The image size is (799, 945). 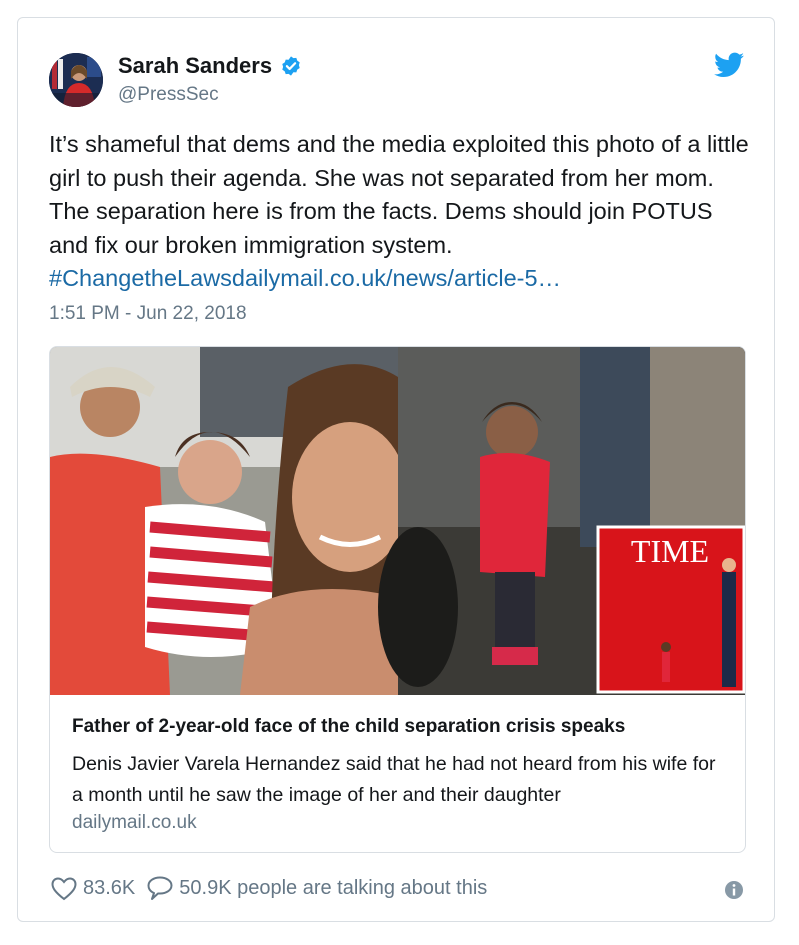 I want to click on info-icon, so click(x=734, y=890).